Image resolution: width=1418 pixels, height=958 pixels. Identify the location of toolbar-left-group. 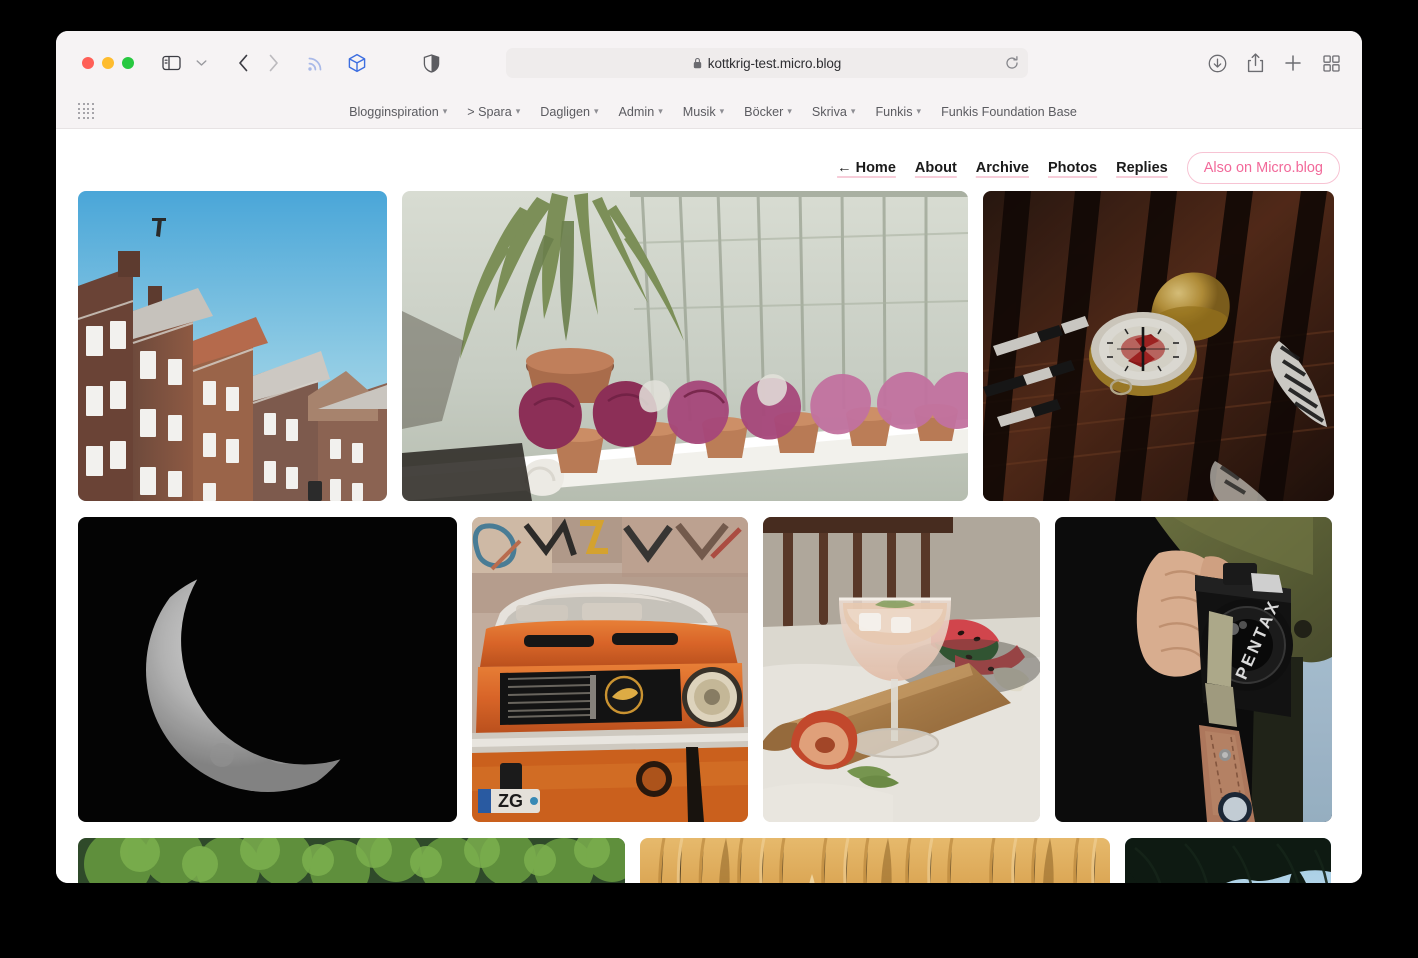
(264, 63).